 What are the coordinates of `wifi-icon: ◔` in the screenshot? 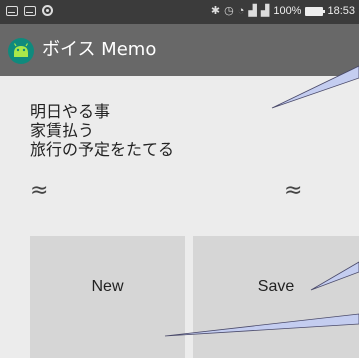 It's located at (241, 11).